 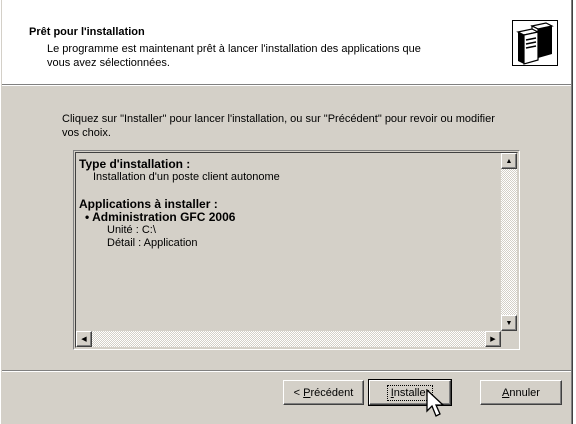 I want to click on arrow-down-icon: ▼, so click(x=509, y=323).